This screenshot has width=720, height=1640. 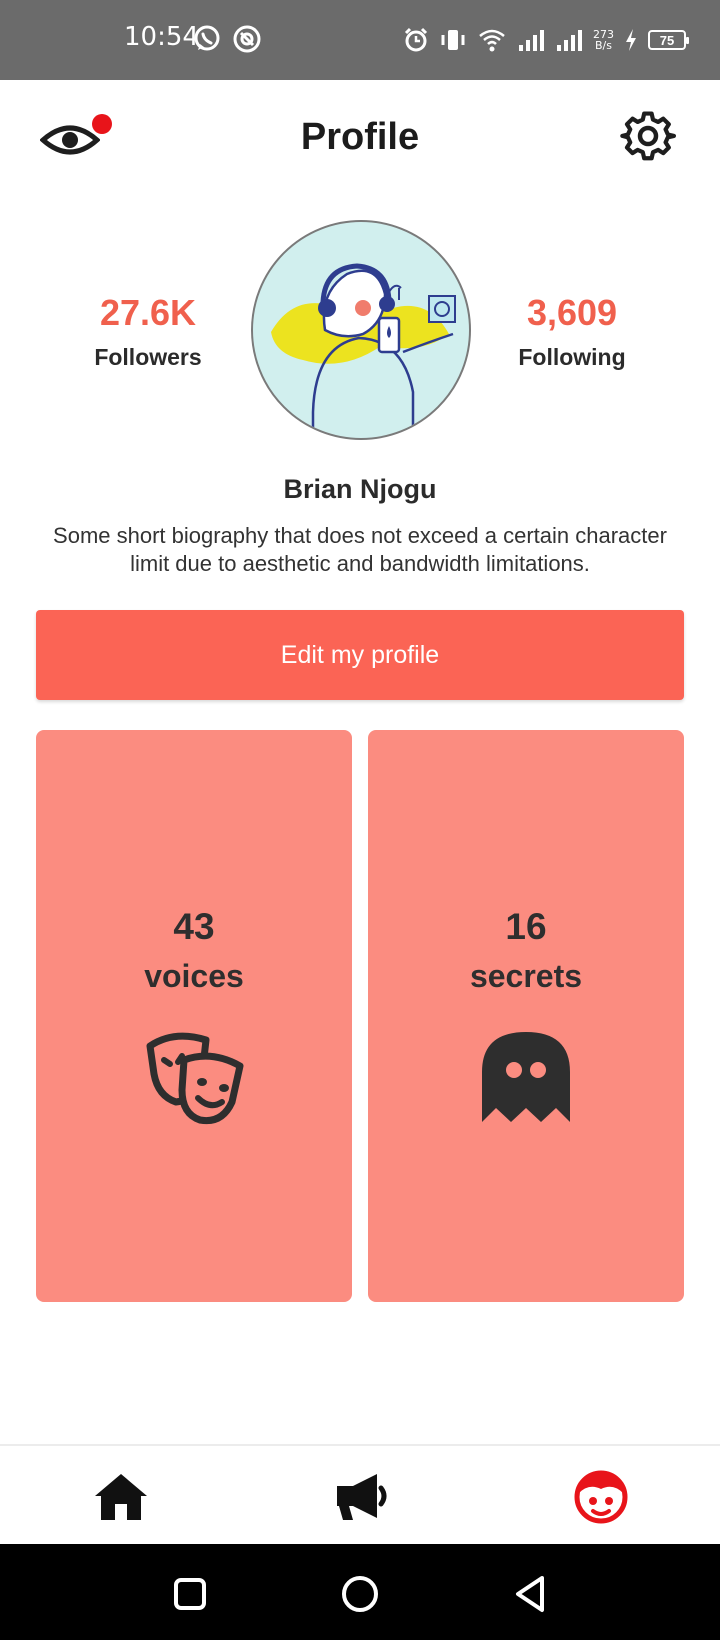 I want to click on following-stat: 3,609 Following, so click(x=572, y=331).